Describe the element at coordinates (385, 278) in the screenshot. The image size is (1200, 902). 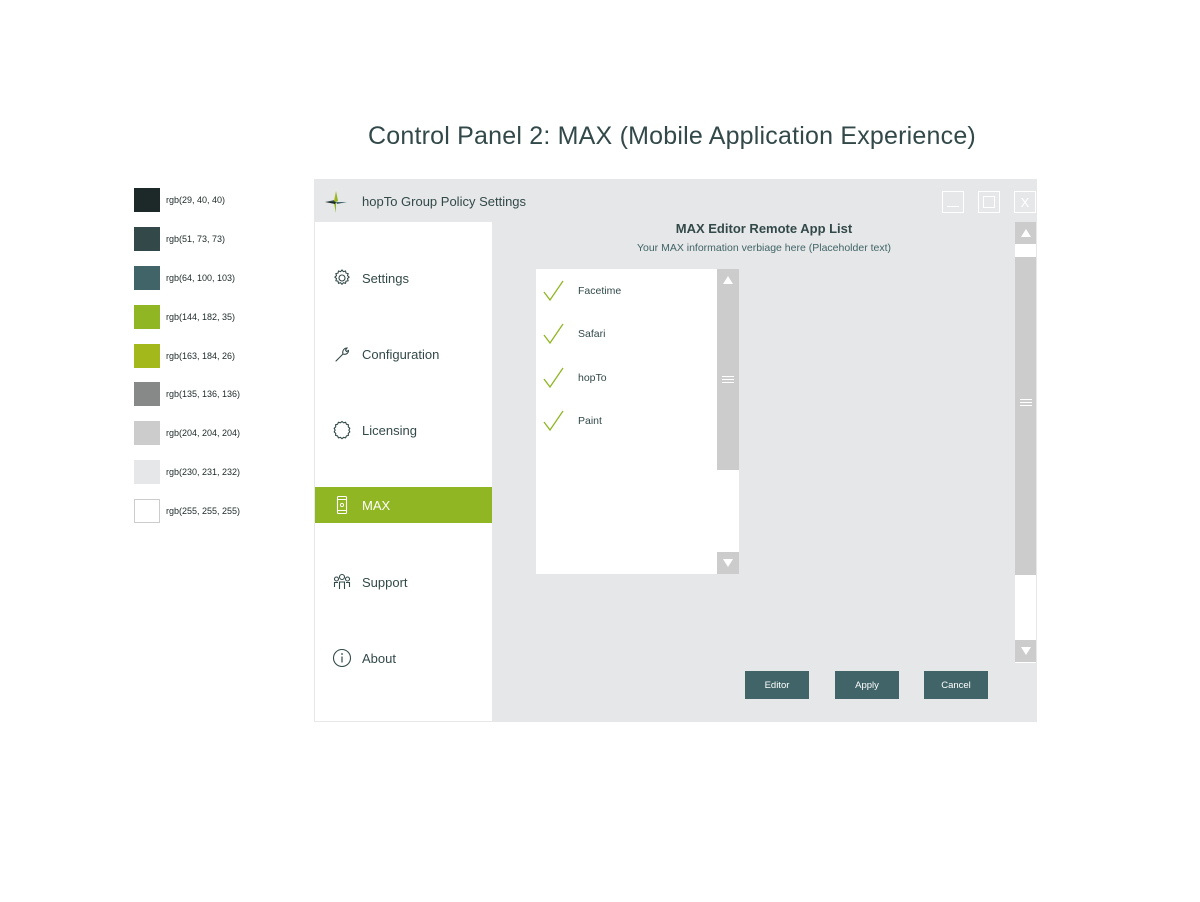
I see `sidebar-item-label: Settings` at that location.